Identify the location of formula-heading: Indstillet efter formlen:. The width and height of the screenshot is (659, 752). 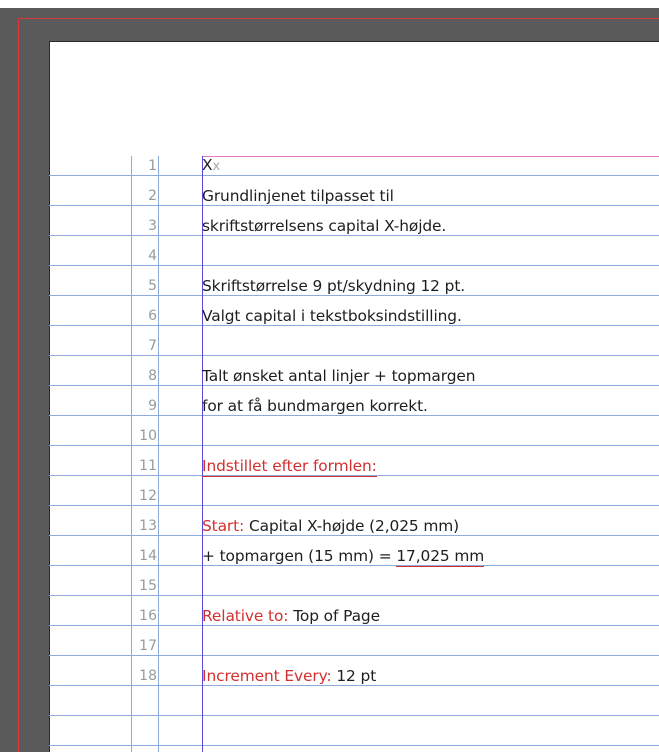
(289, 467).